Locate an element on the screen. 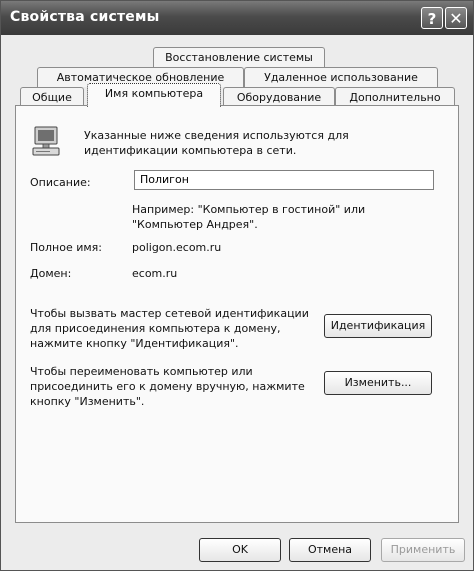 This screenshot has width=474, height=571. close-button: ✕ is located at coordinates (456, 18).